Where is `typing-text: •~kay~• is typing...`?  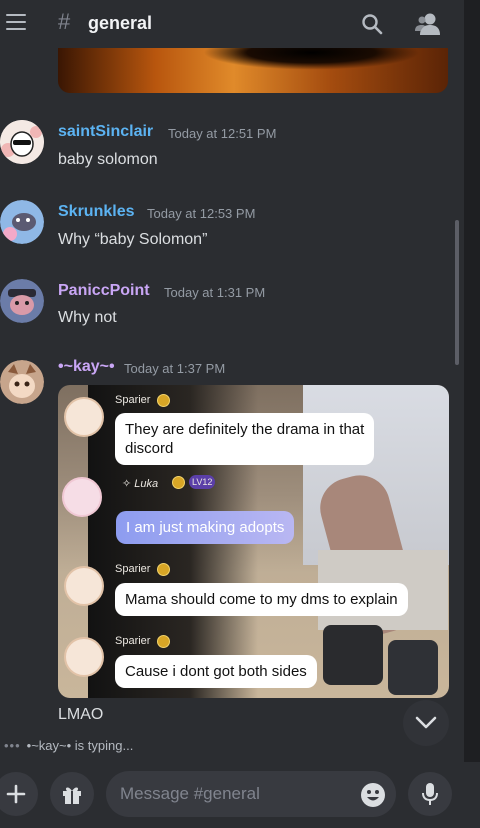 typing-text: •~kay~• is typing... is located at coordinates (80, 745).